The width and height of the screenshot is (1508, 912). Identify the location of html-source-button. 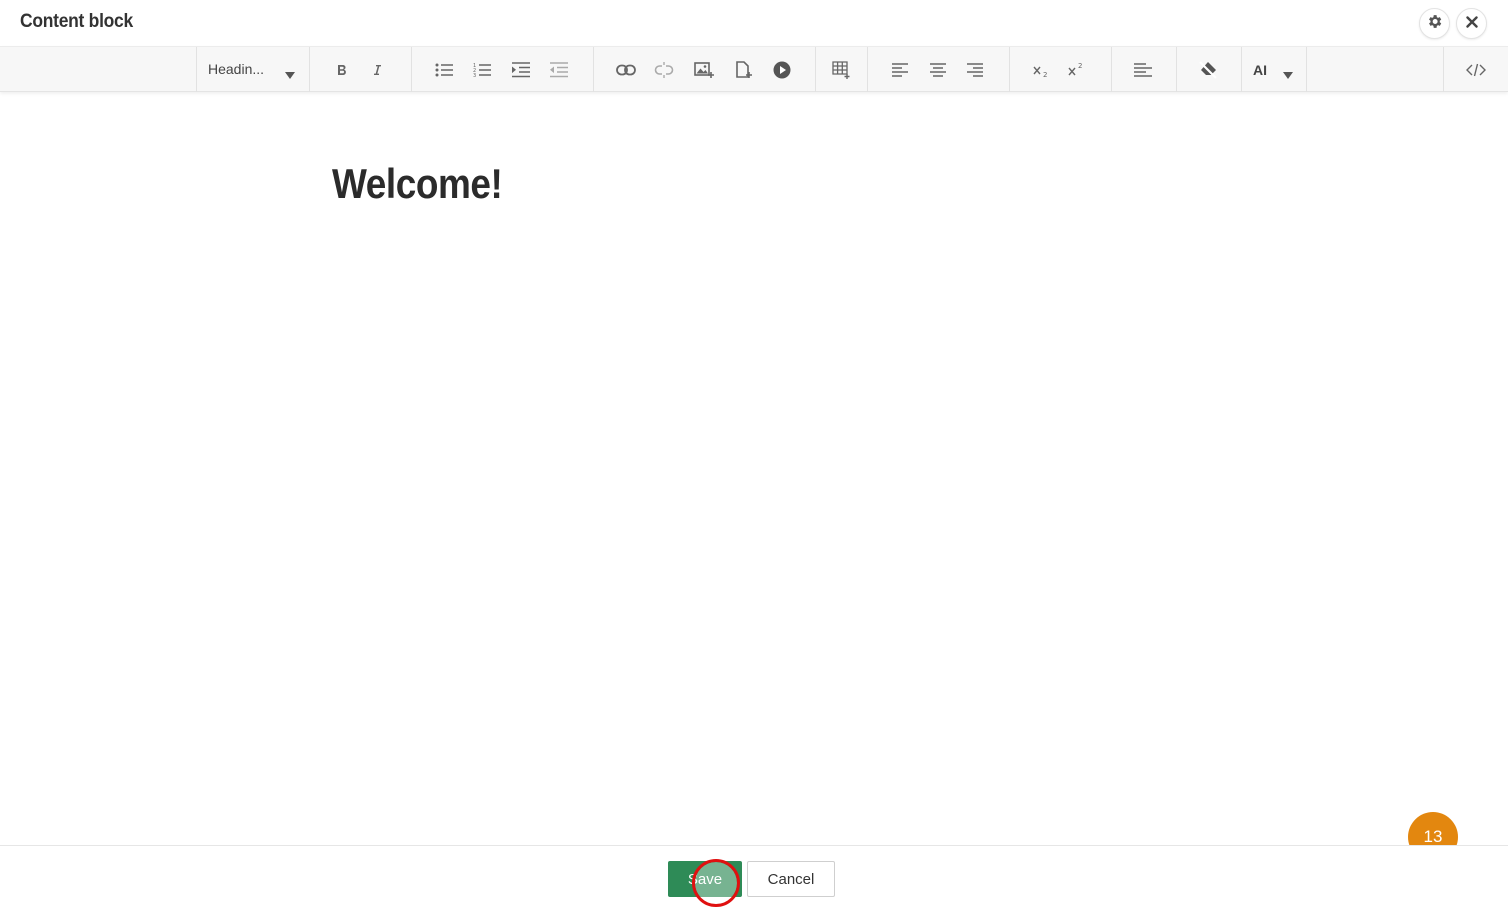
(1476, 70).